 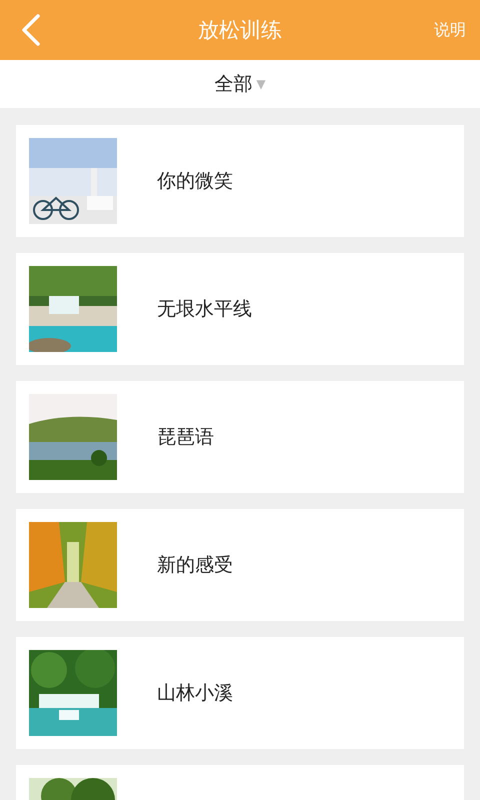 What do you see at coordinates (195, 181) in the screenshot?
I see `item-title: 你的微笑` at bounding box center [195, 181].